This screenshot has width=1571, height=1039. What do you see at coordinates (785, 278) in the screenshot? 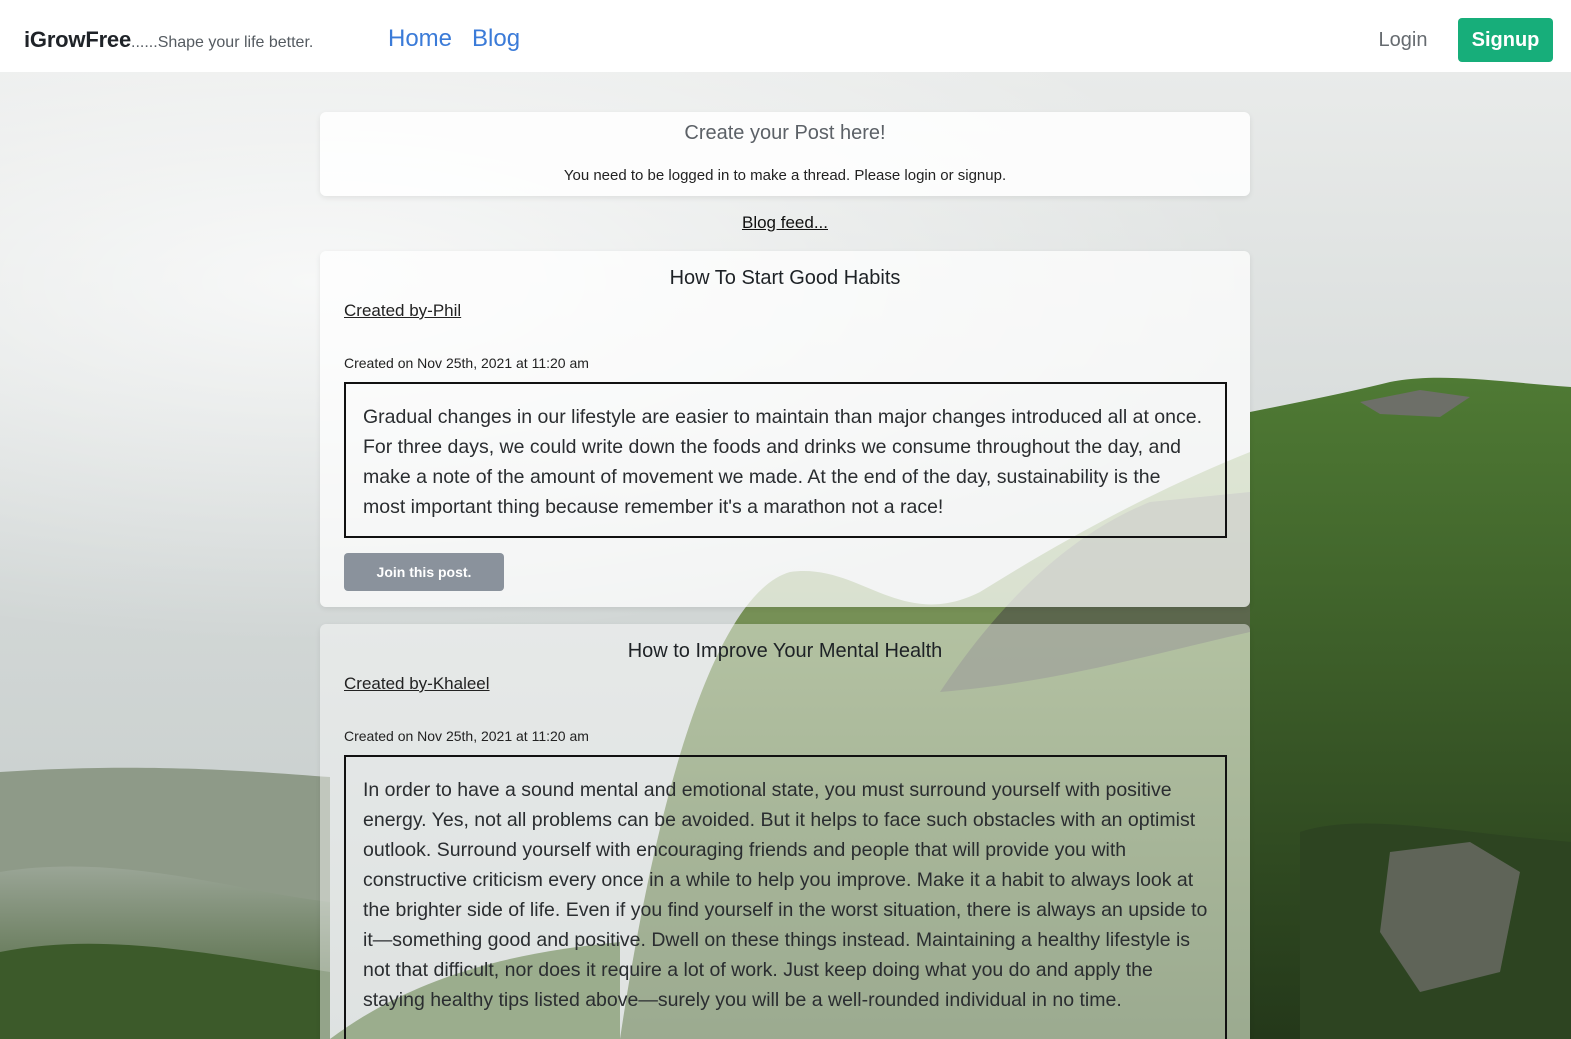
I see `post-title: How To Start Good Habits` at bounding box center [785, 278].